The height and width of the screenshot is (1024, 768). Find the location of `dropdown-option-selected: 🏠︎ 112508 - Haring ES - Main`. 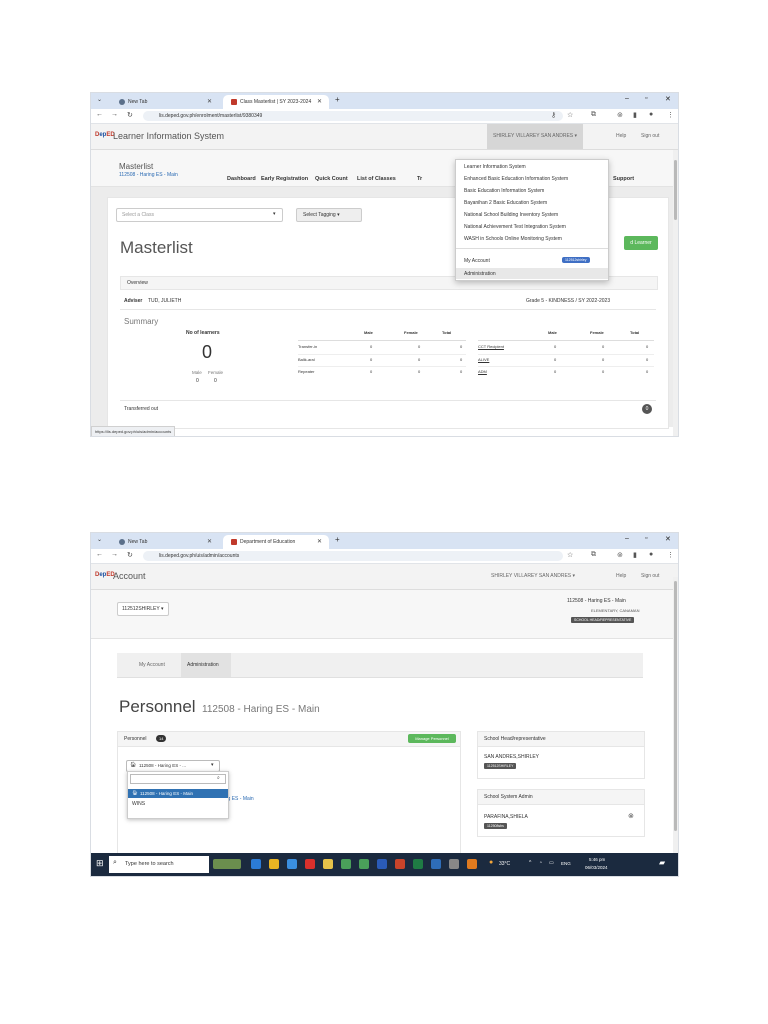

dropdown-option-selected: 🏠︎ 112508 - Haring ES - Main is located at coordinates (178, 793).